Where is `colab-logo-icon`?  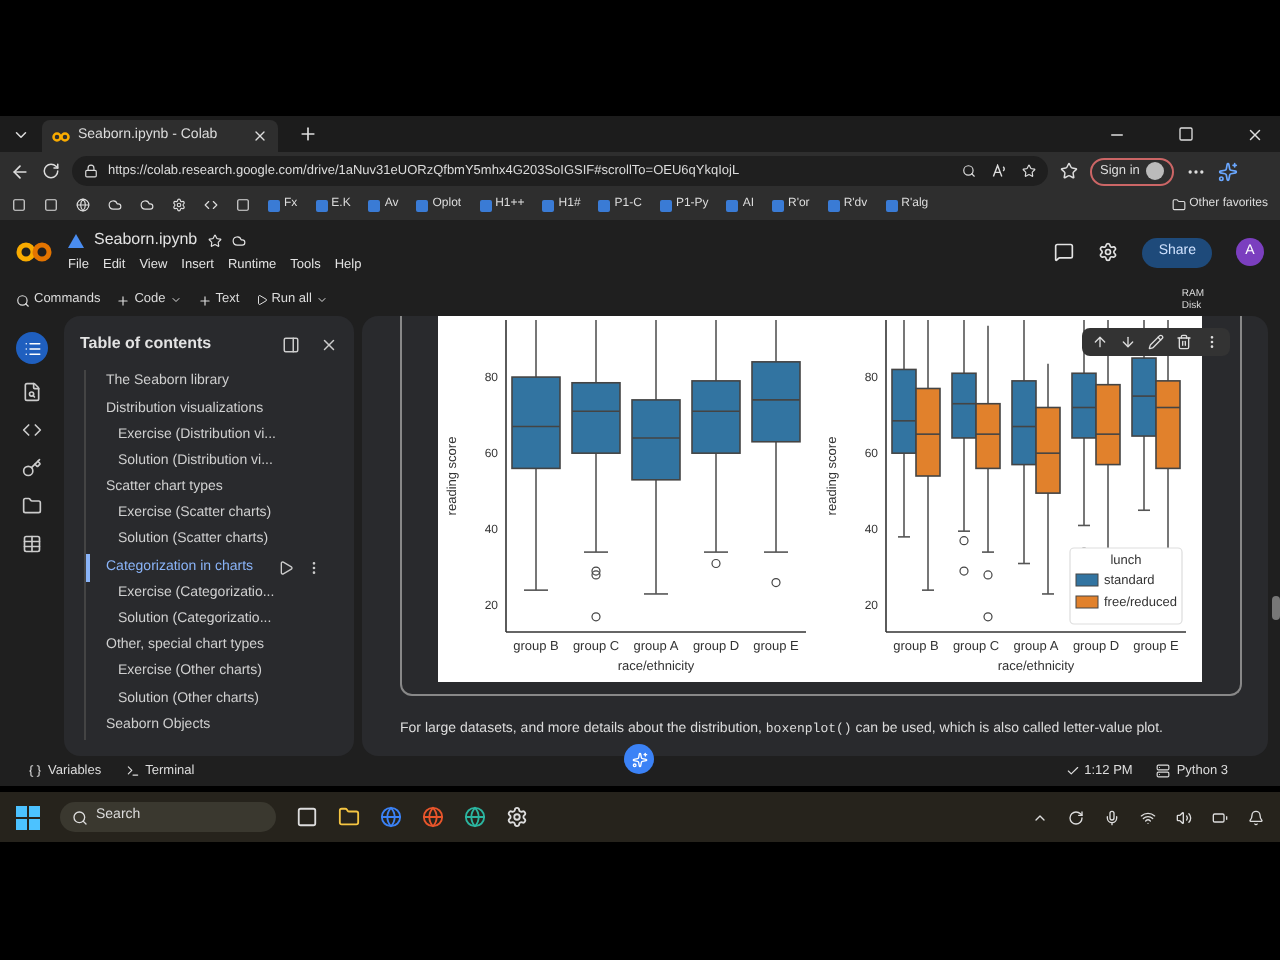 colab-logo-icon is located at coordinates (61, 136).